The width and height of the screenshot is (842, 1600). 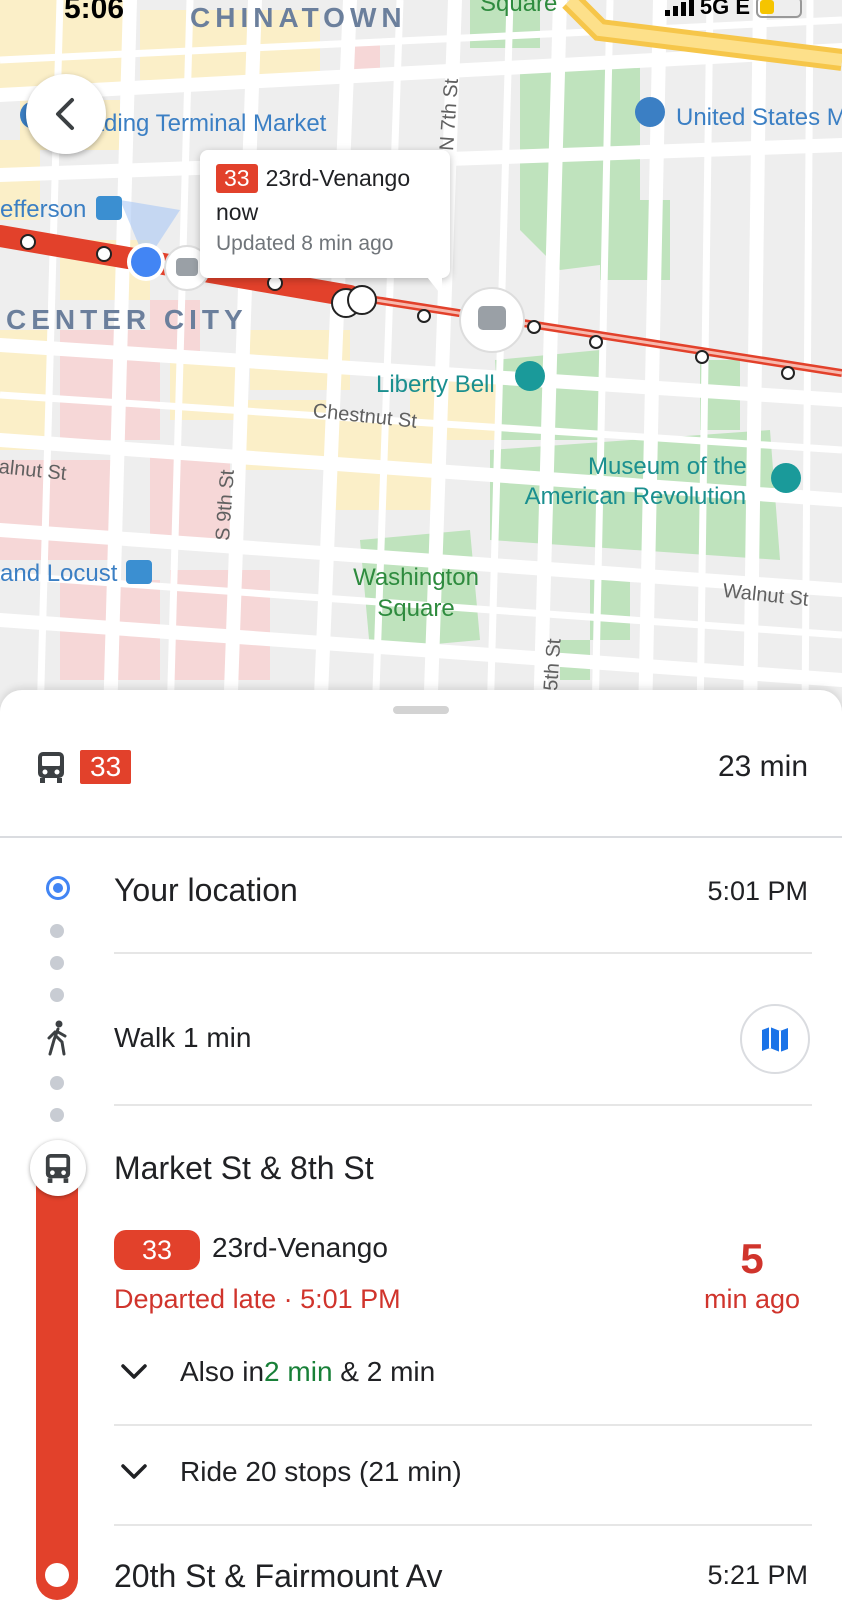 What do you see at coordinates (635, 496) in the screenshot?
I see `poi-label-museum-line2: American Revolution` at bounding box center [635, 496].